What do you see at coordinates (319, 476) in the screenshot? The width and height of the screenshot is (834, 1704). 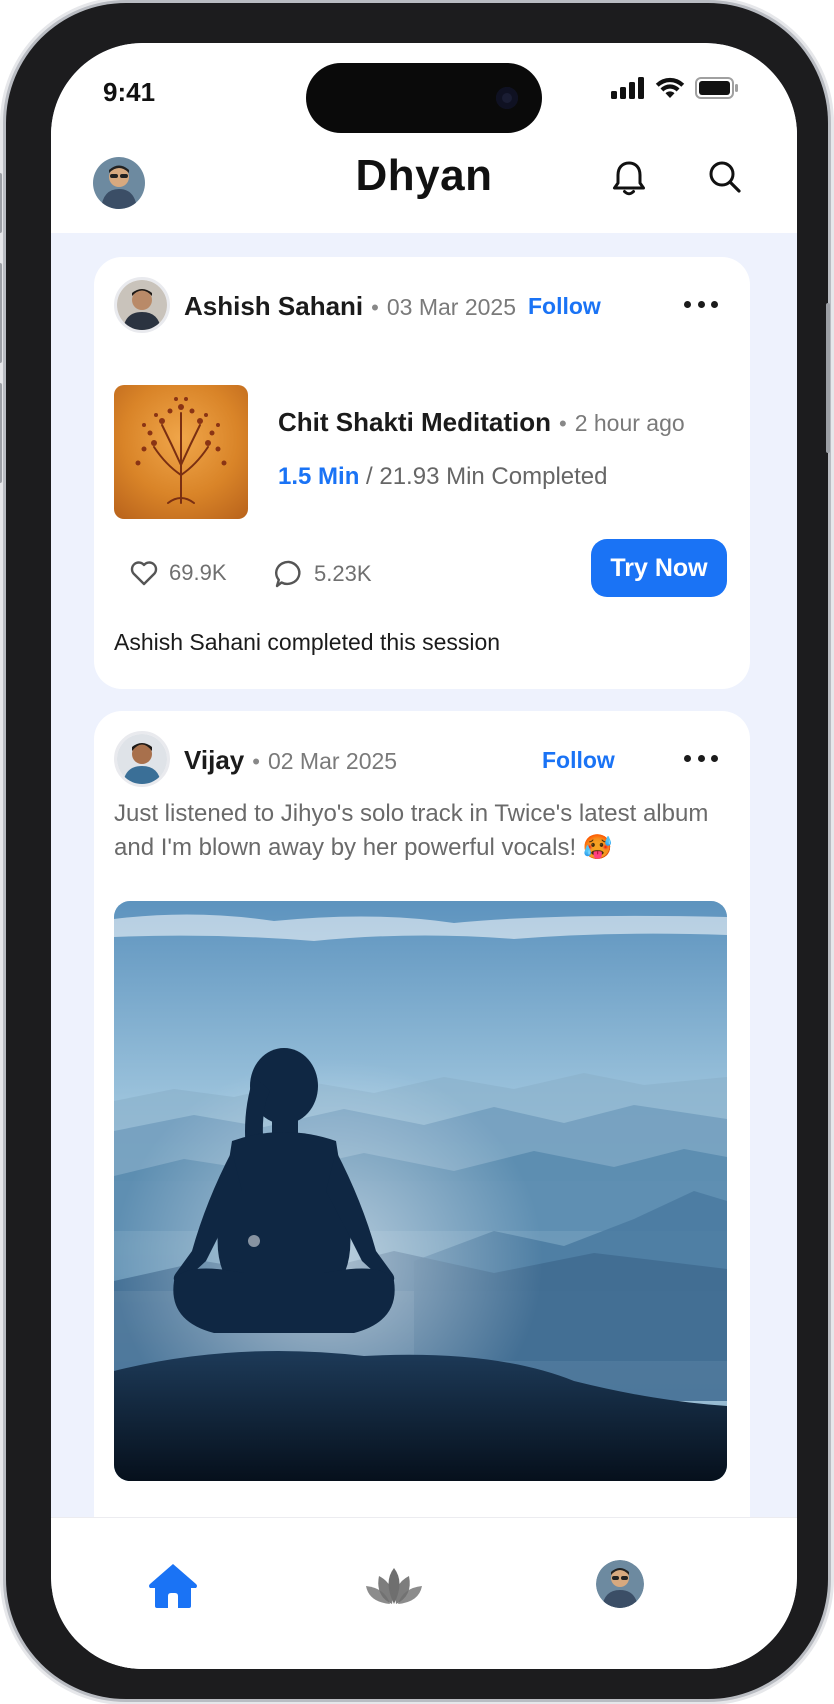 I see `progress-completed: 1.5 Min` at bounding box center [319, 476].